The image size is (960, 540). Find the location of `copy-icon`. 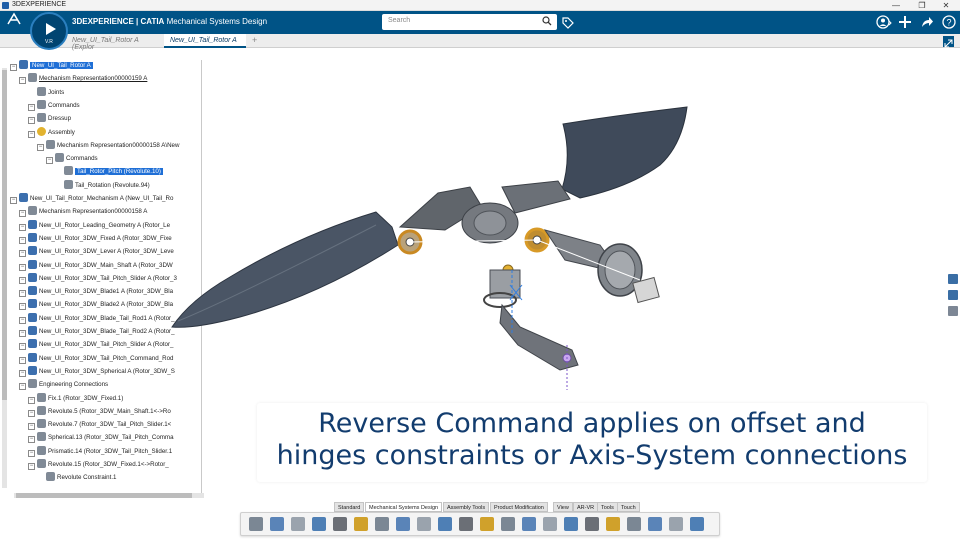

copy-icon is located at coordinates (277, 524).